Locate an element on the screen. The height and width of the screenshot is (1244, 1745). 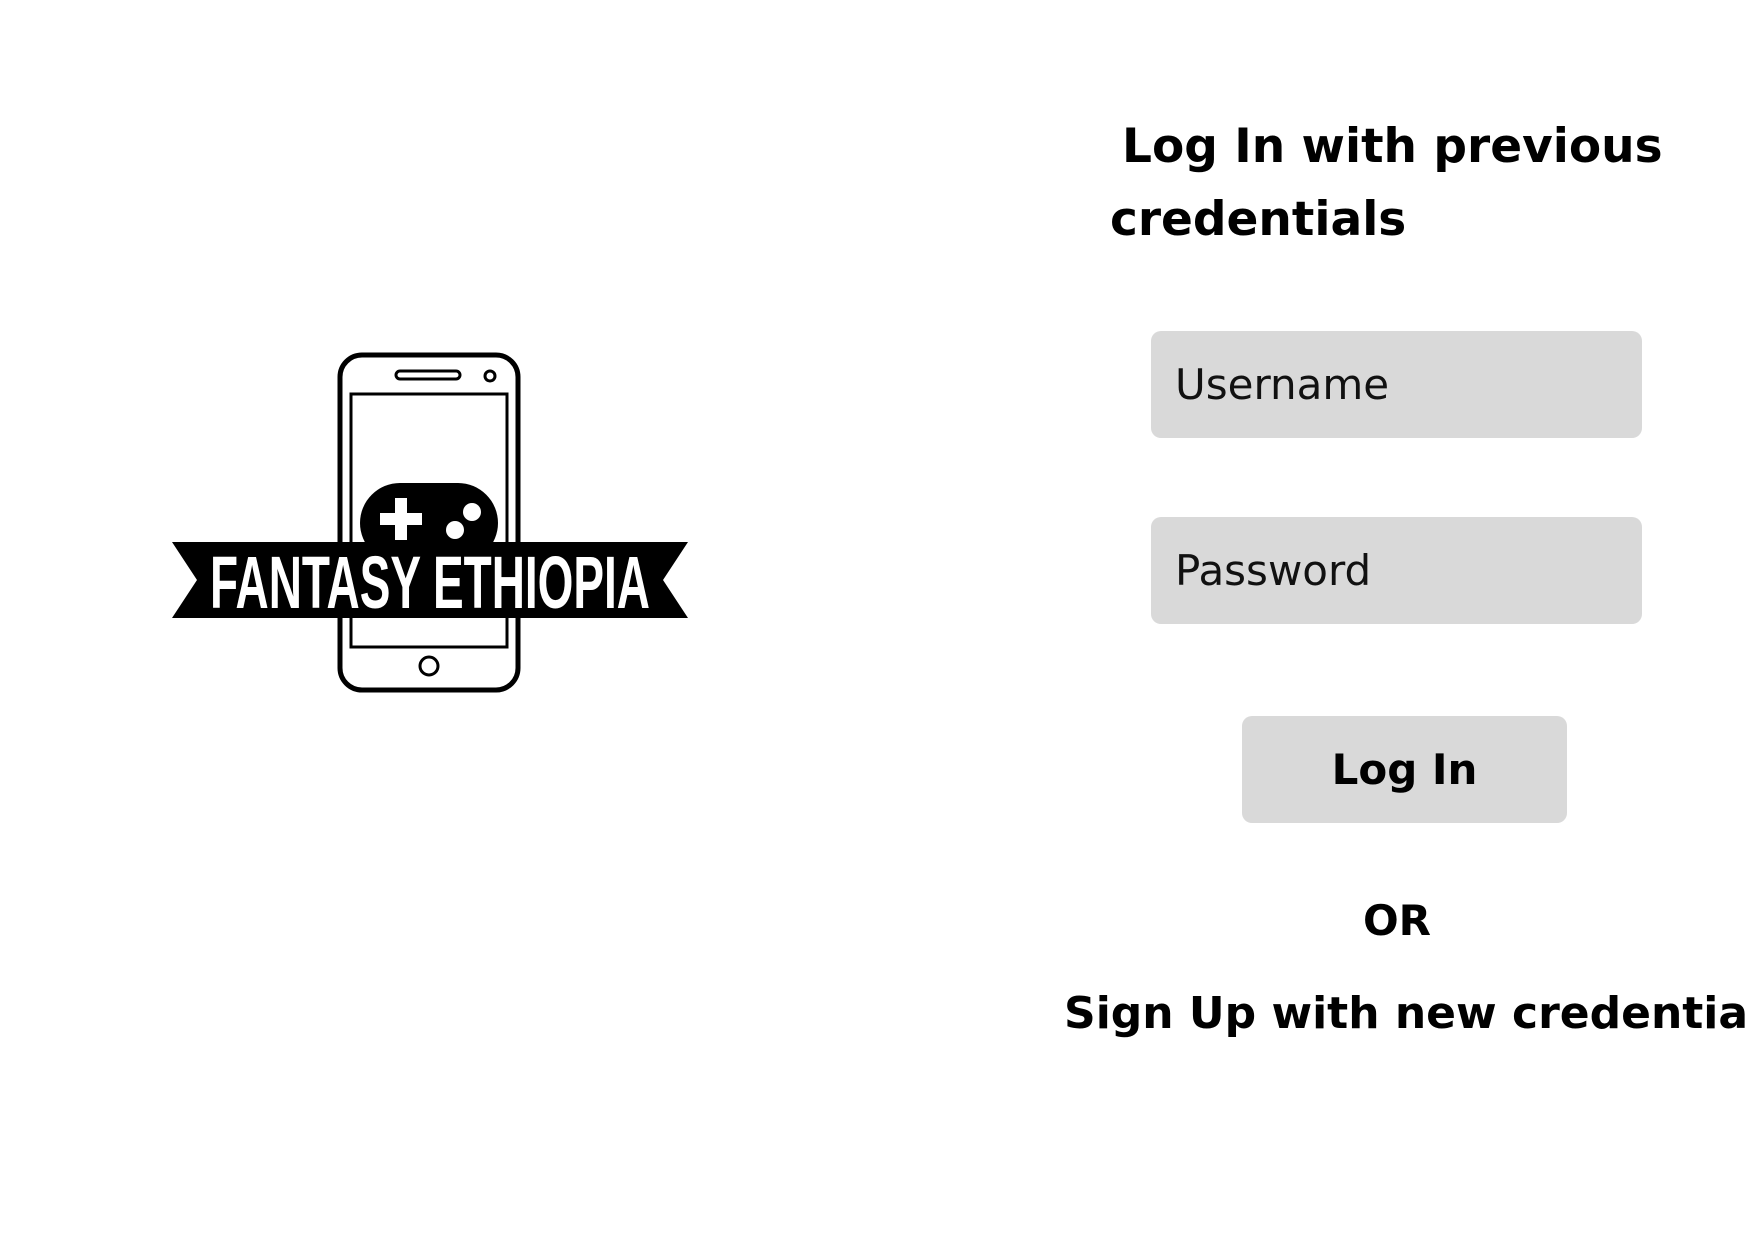
password-input is located at coordinates (1396, 570).